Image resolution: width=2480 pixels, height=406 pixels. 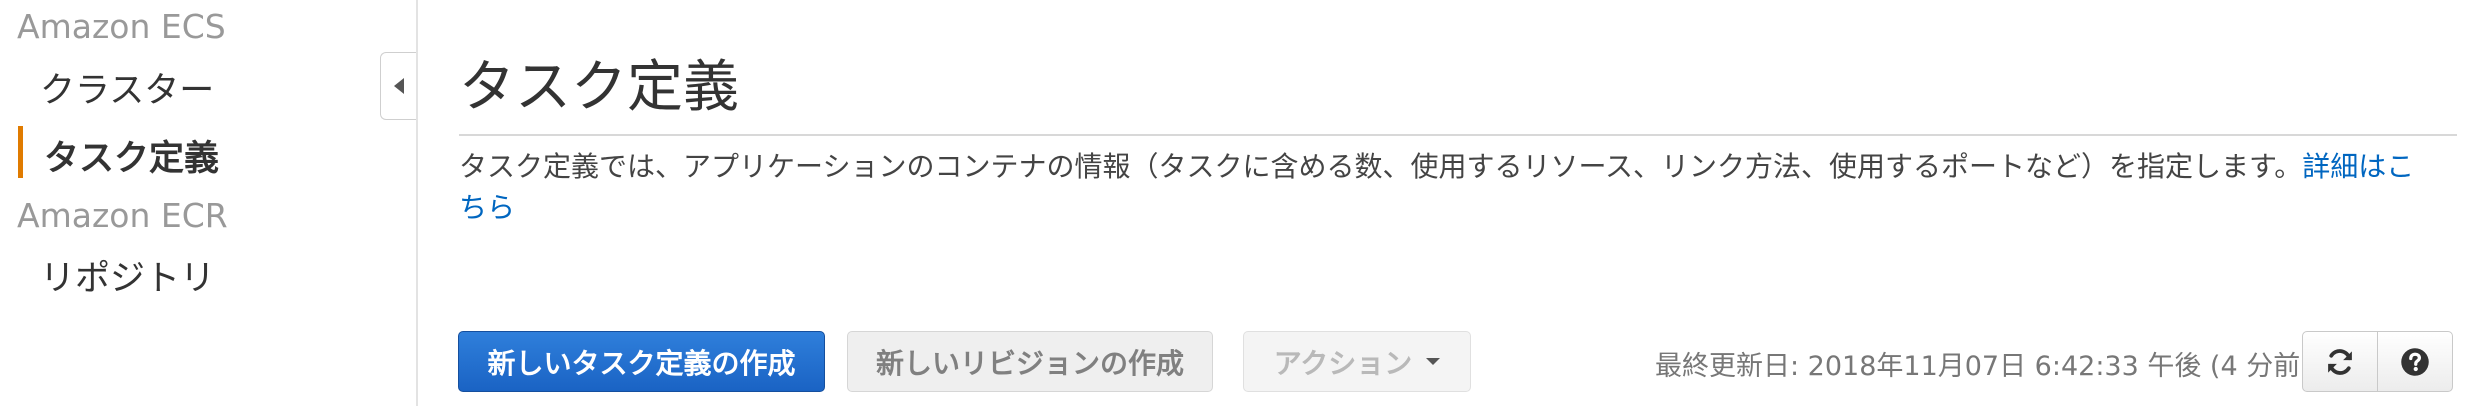 I want to click on help-icon, so click(x=2415, y=361).